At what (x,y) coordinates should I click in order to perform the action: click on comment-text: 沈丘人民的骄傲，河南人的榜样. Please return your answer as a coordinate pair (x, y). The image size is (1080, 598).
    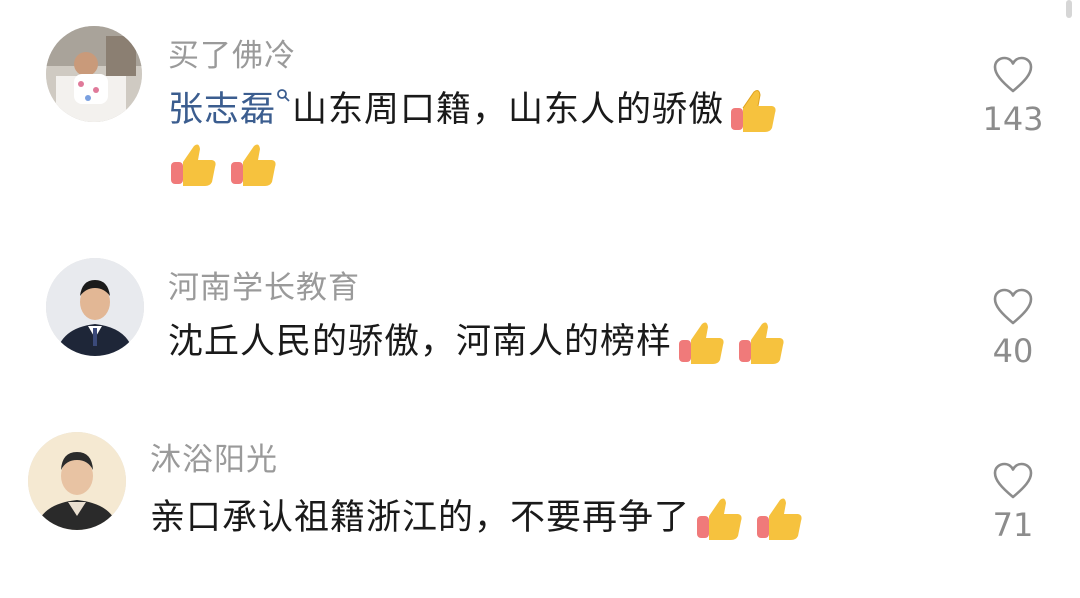
    Looking at the image, I should click on (477, 343).